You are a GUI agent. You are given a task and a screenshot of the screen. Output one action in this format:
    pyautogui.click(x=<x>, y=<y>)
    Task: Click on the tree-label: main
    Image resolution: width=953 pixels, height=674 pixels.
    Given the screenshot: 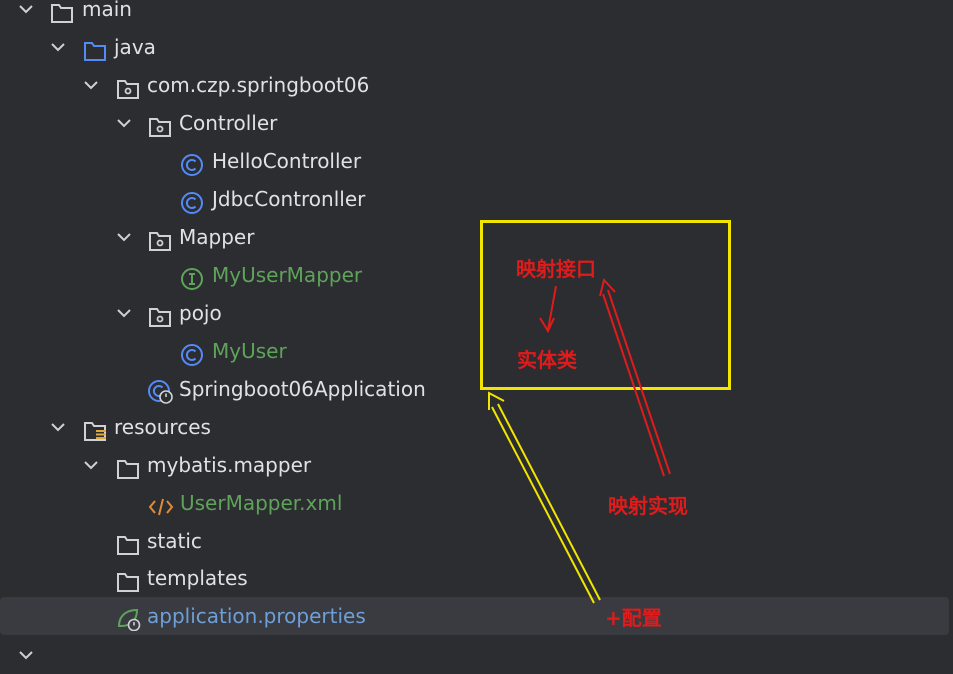 What is the action you would take?
    pyautogui.click(x=107, y=10)
    